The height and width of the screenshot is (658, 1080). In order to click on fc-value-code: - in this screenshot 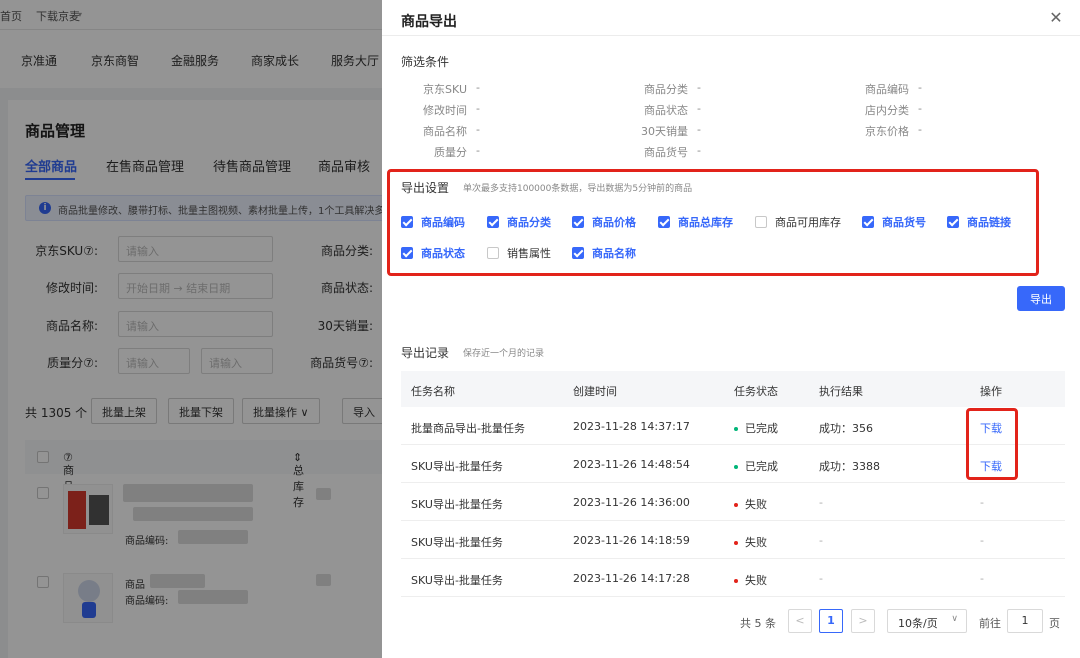, I will do `click(920, 87)`.